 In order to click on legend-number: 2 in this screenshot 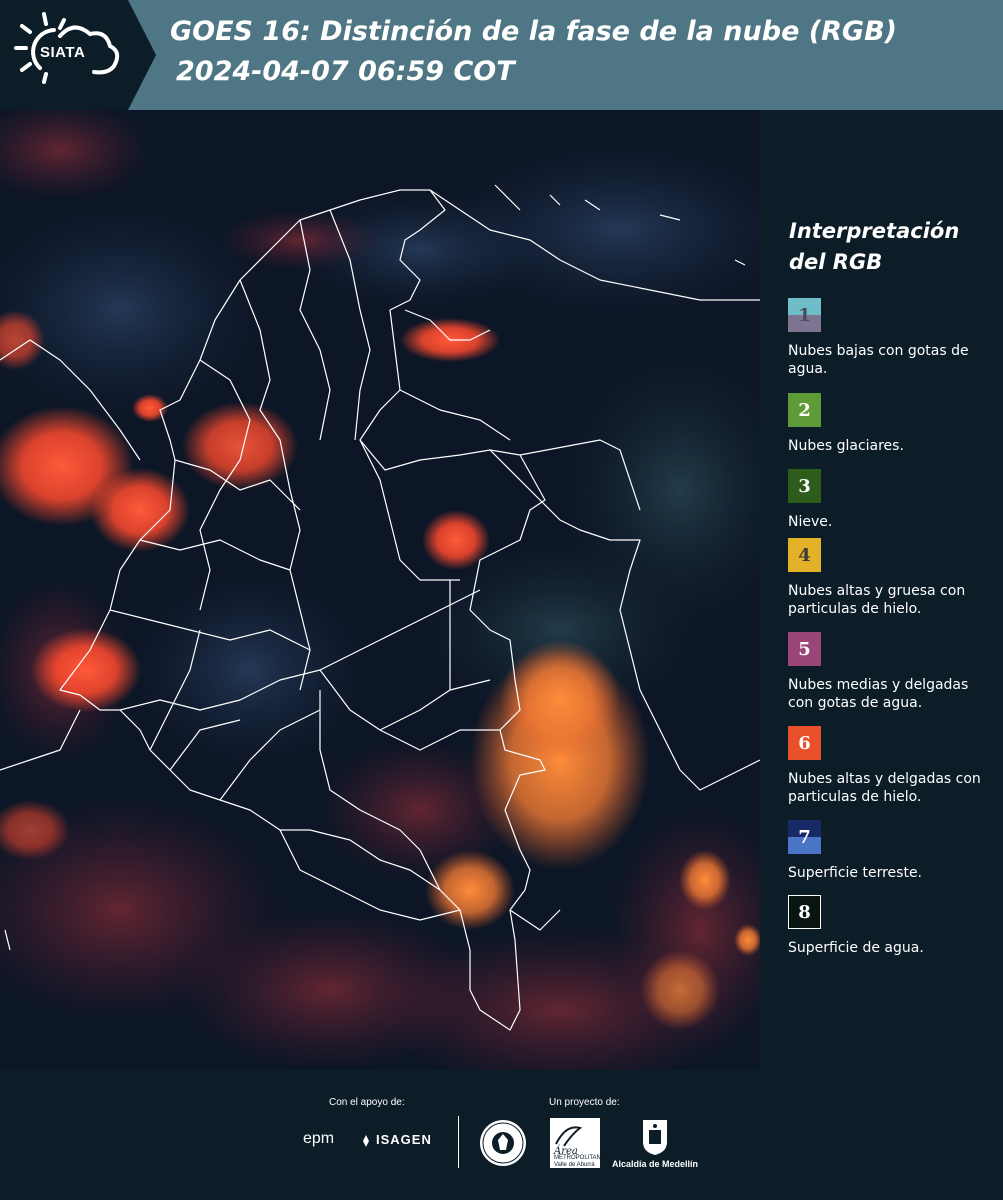, I will do `click(804, 410)`.